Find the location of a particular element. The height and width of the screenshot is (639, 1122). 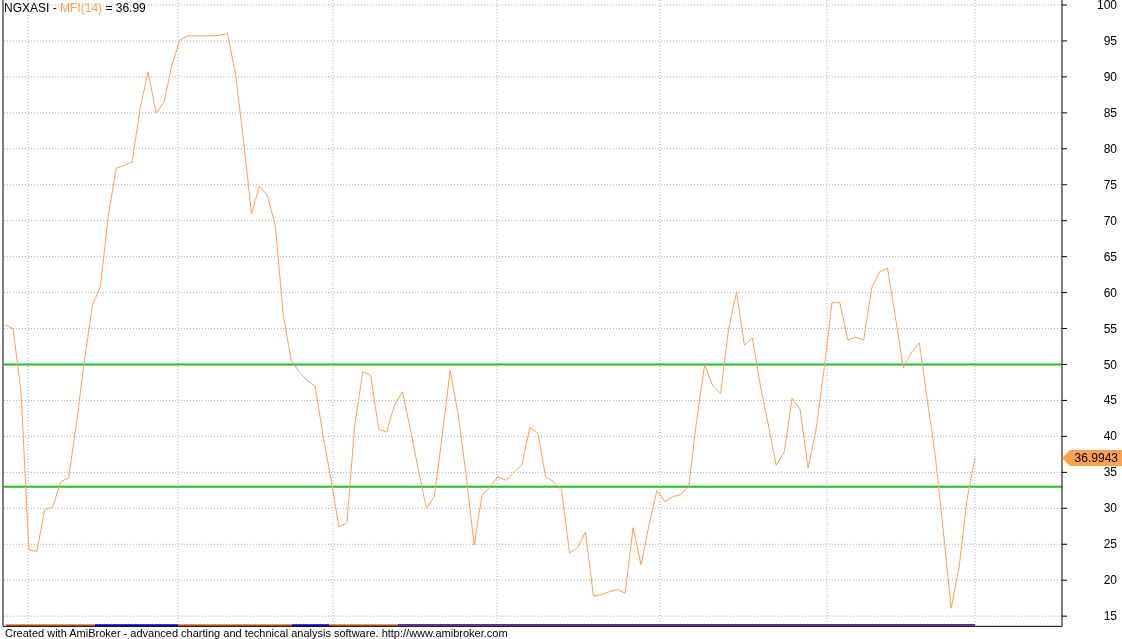

y-tick-label: 60 is located at coordinates (1110, 292).